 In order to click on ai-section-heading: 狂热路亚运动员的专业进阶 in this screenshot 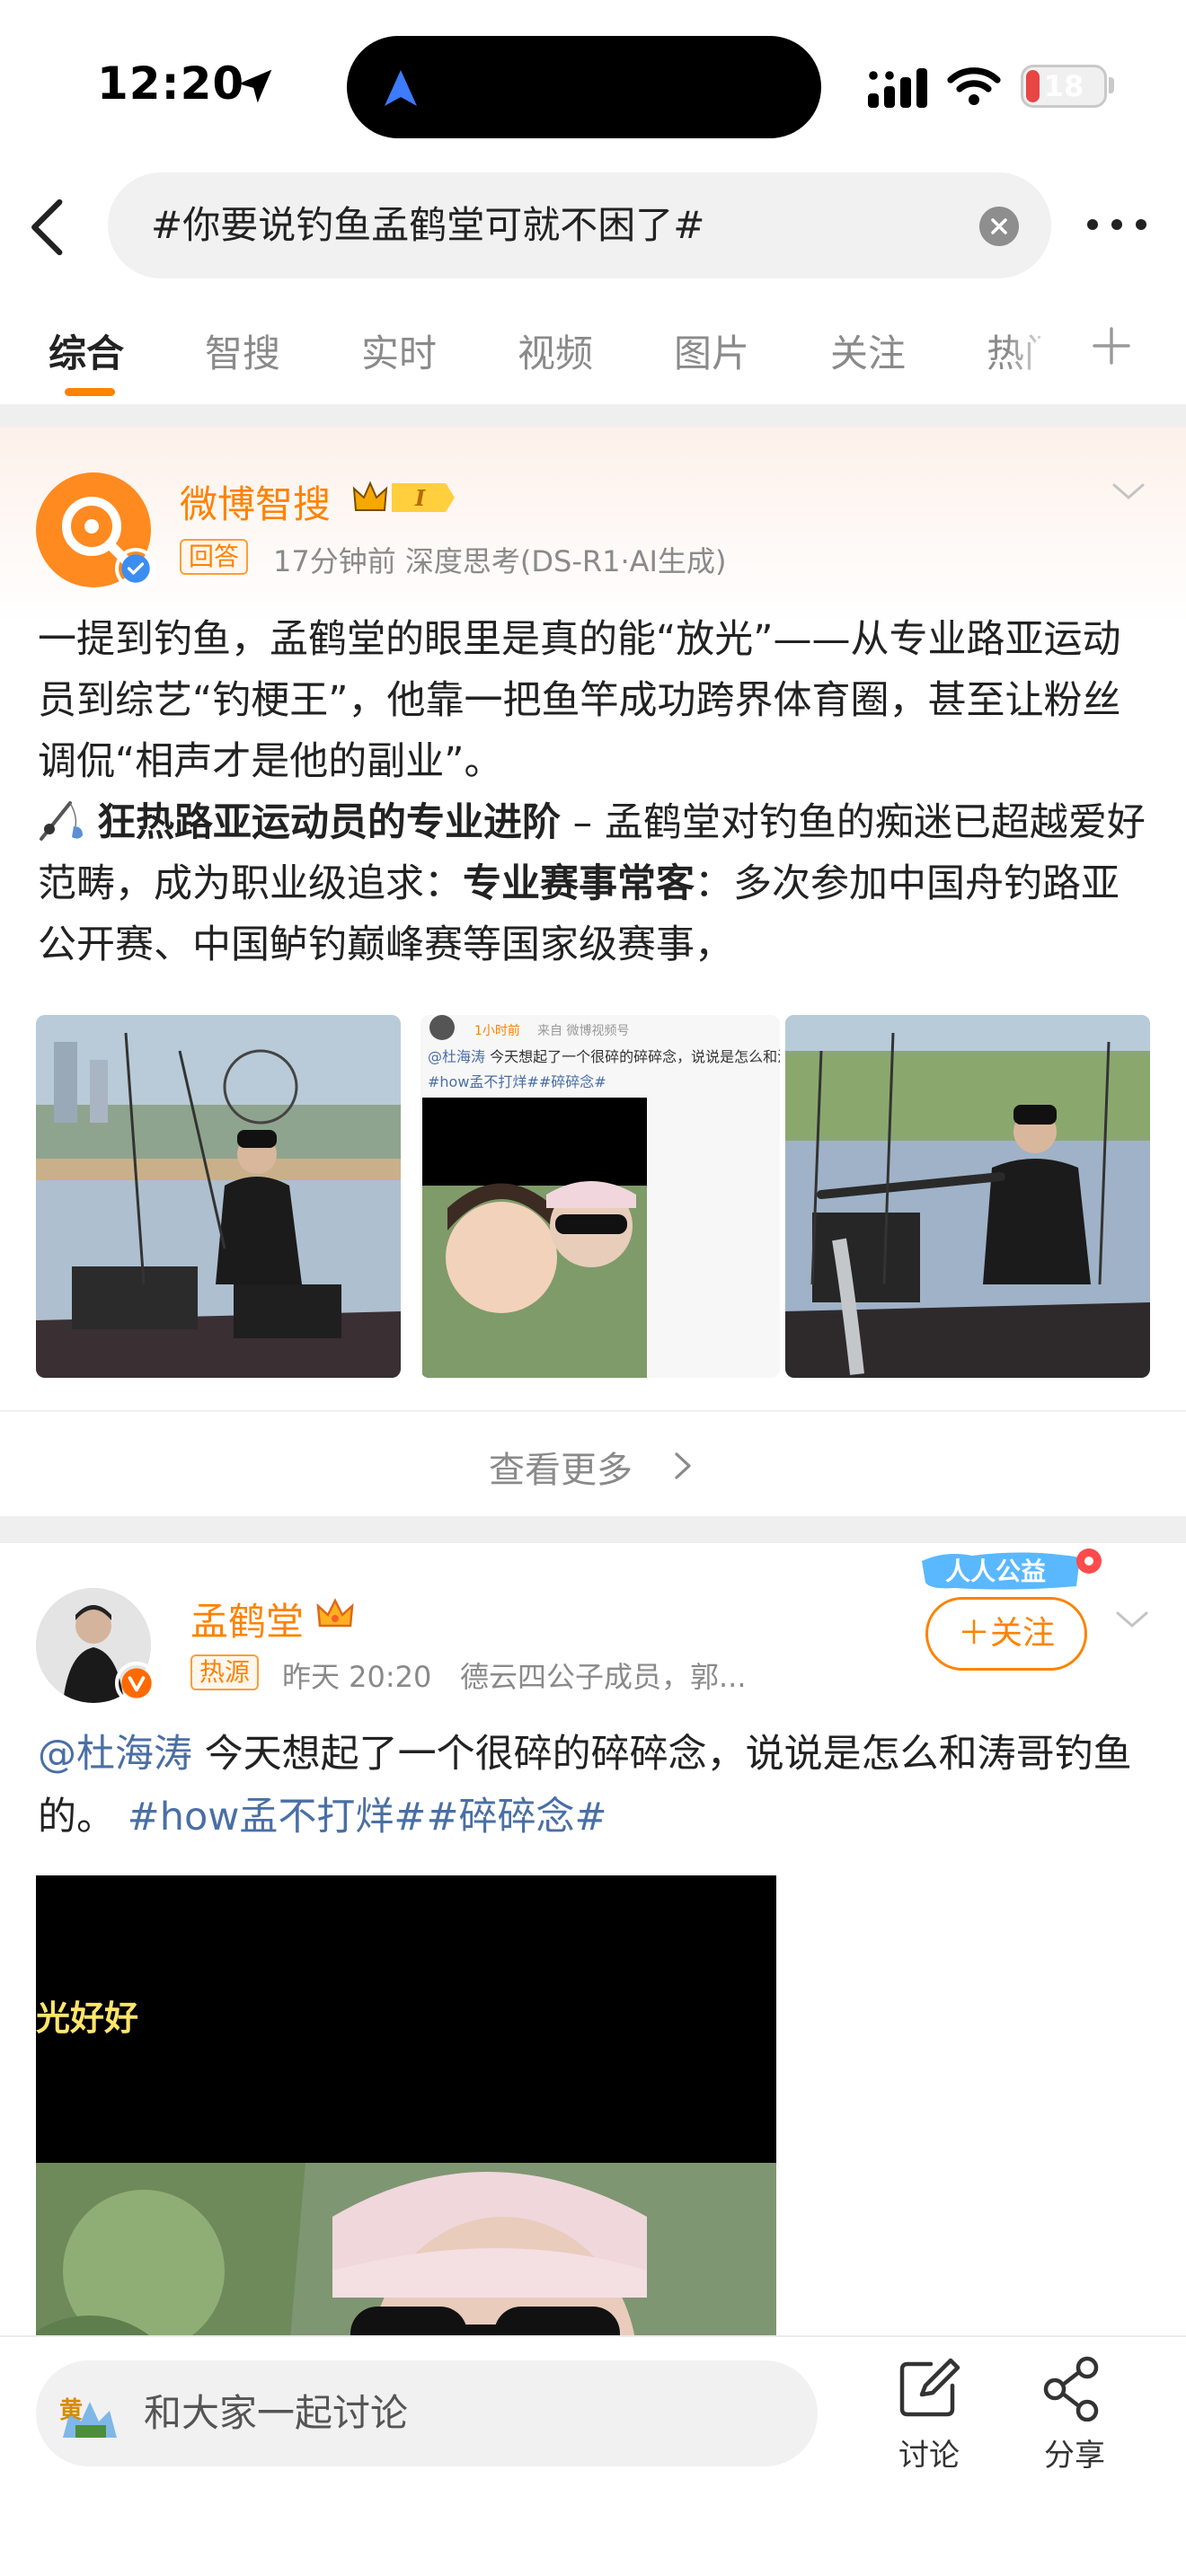, I will do `click(329, 822)`.